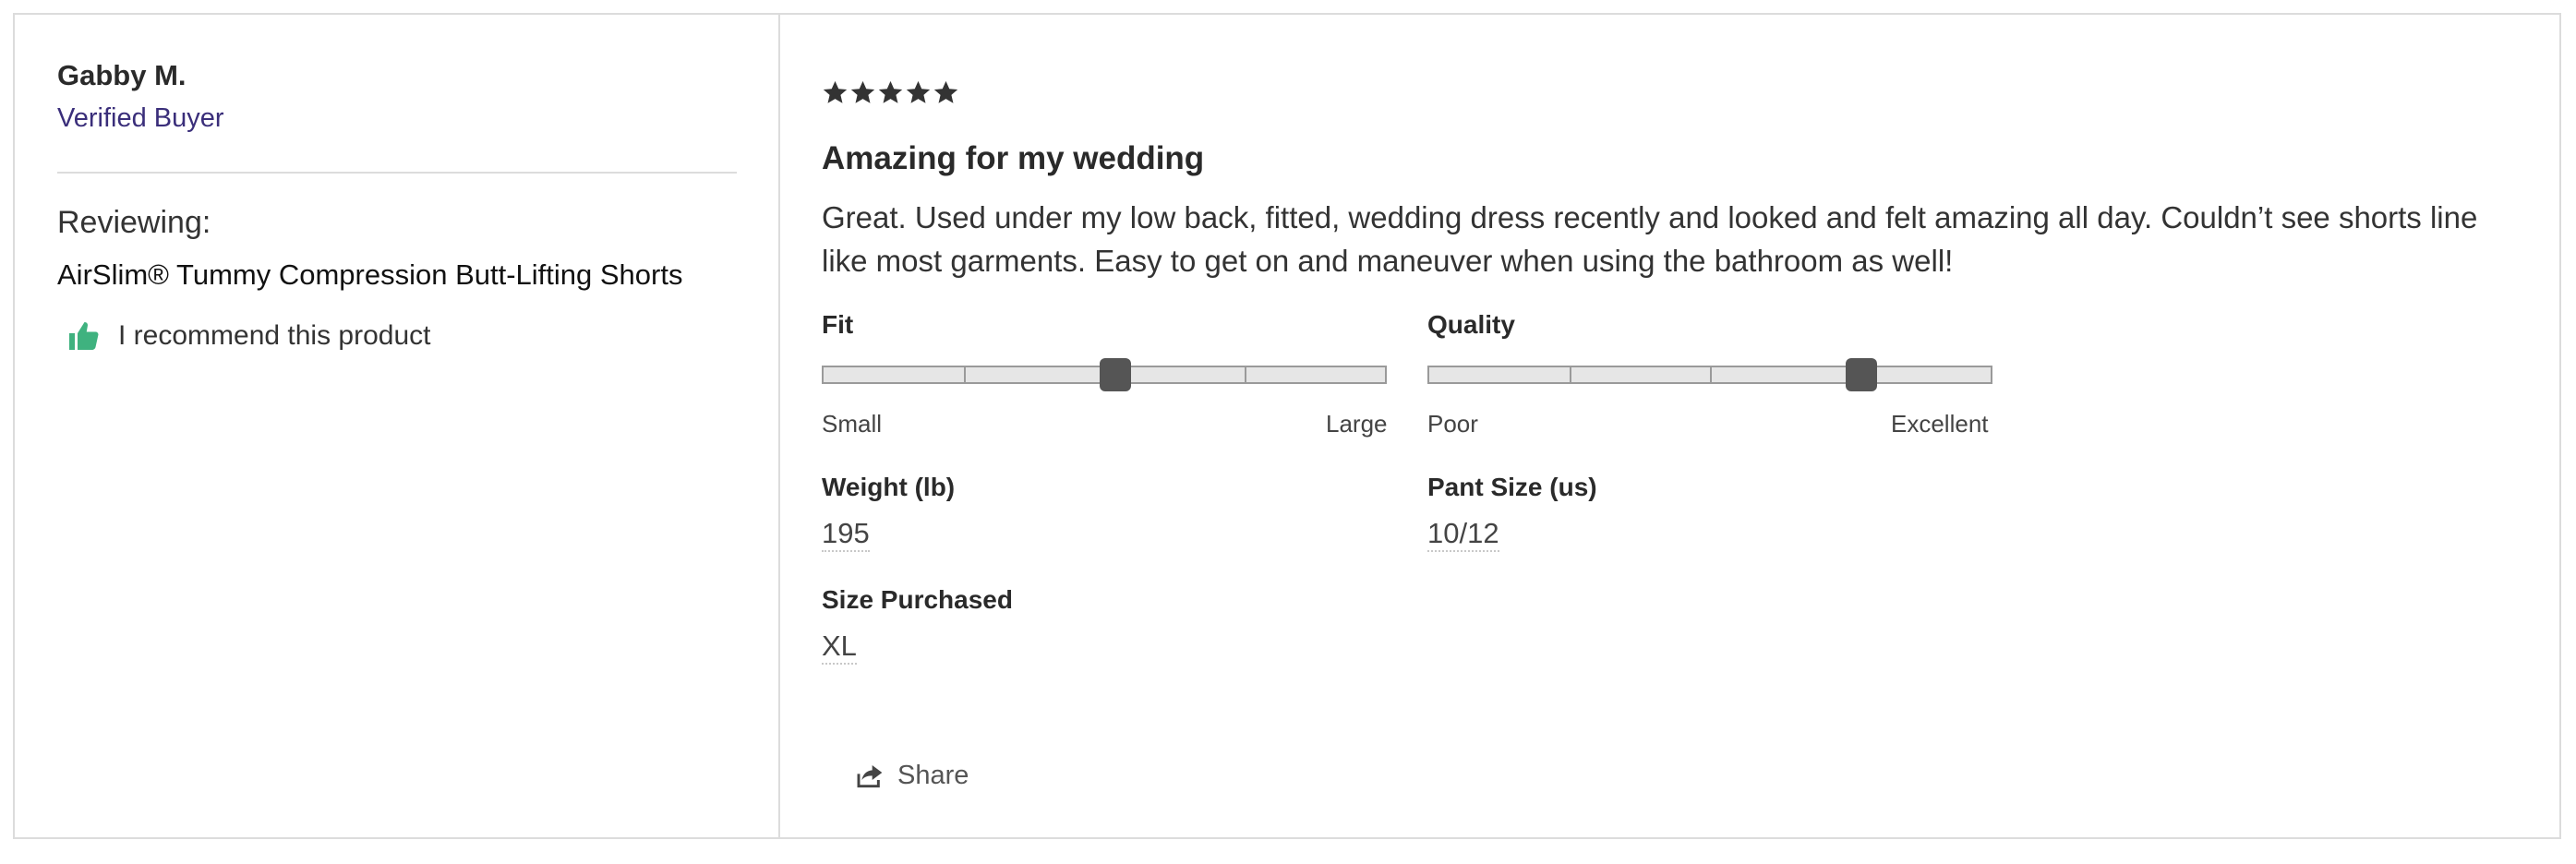 The height and width of the screenshot is (864, 2576). Describe the element at coordinates (122, 75) in the screenshot. I see `reviewer-name: Gabby M.` at that location.